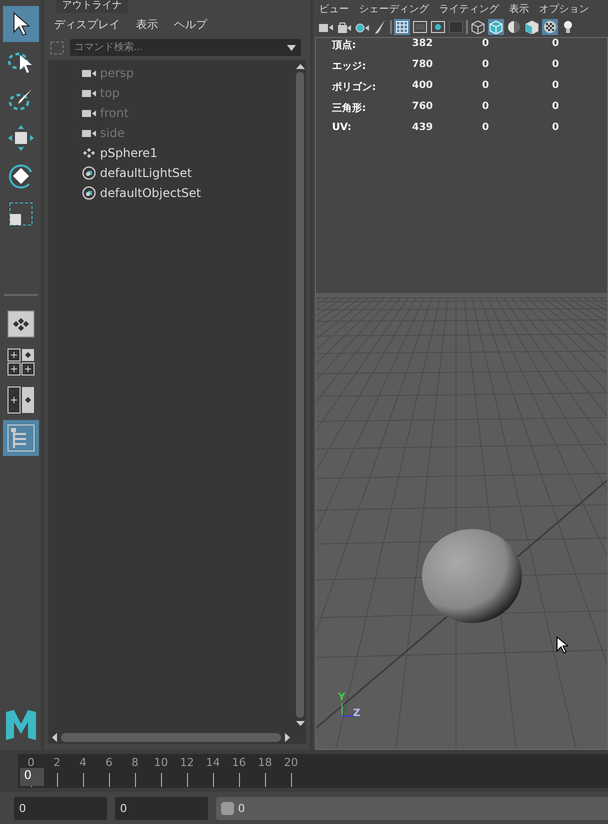  I want to click on textured-cube-icon, so click(532, 27).